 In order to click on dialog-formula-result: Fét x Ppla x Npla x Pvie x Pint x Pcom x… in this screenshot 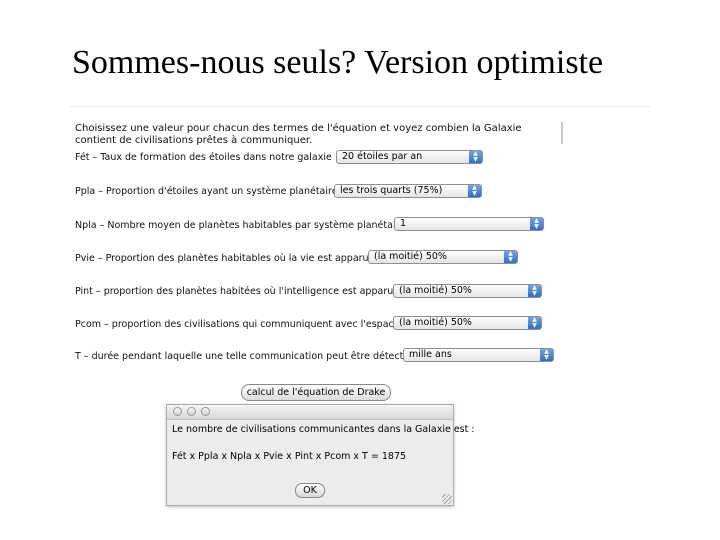, I will do `click(289, 456)`.